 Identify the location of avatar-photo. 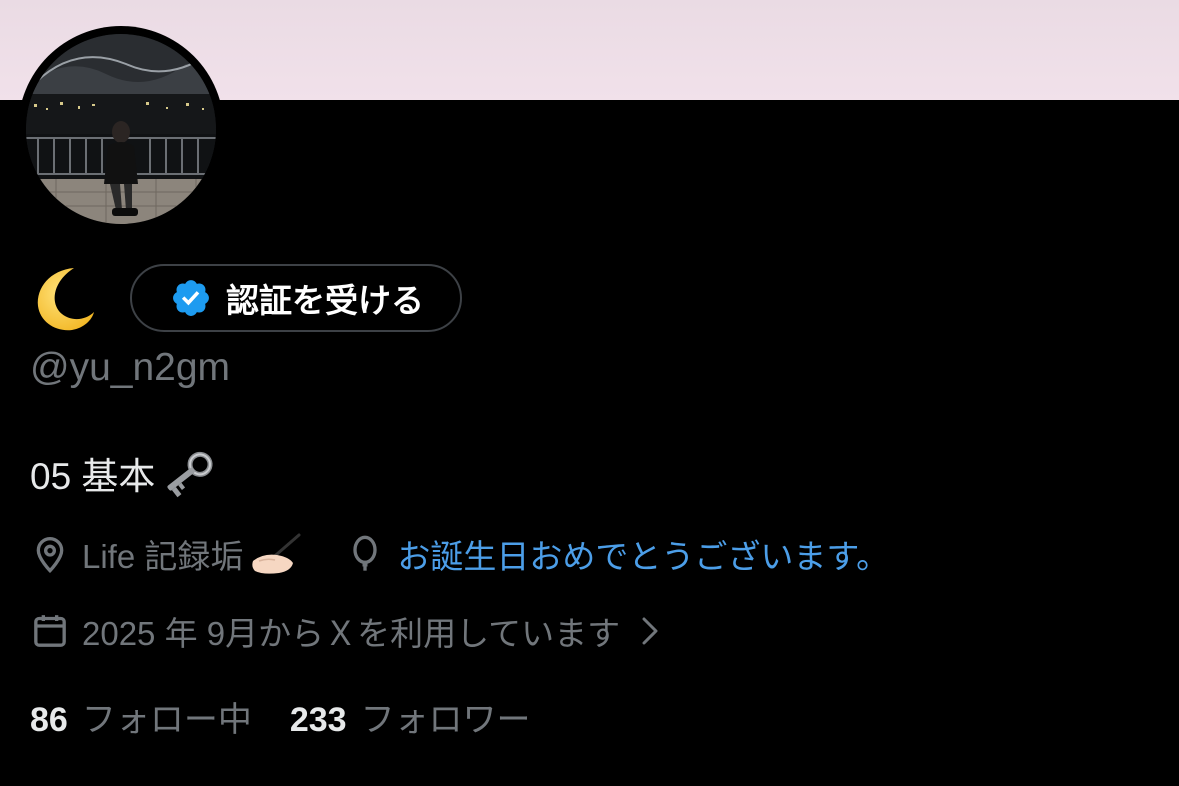
(121, 129).